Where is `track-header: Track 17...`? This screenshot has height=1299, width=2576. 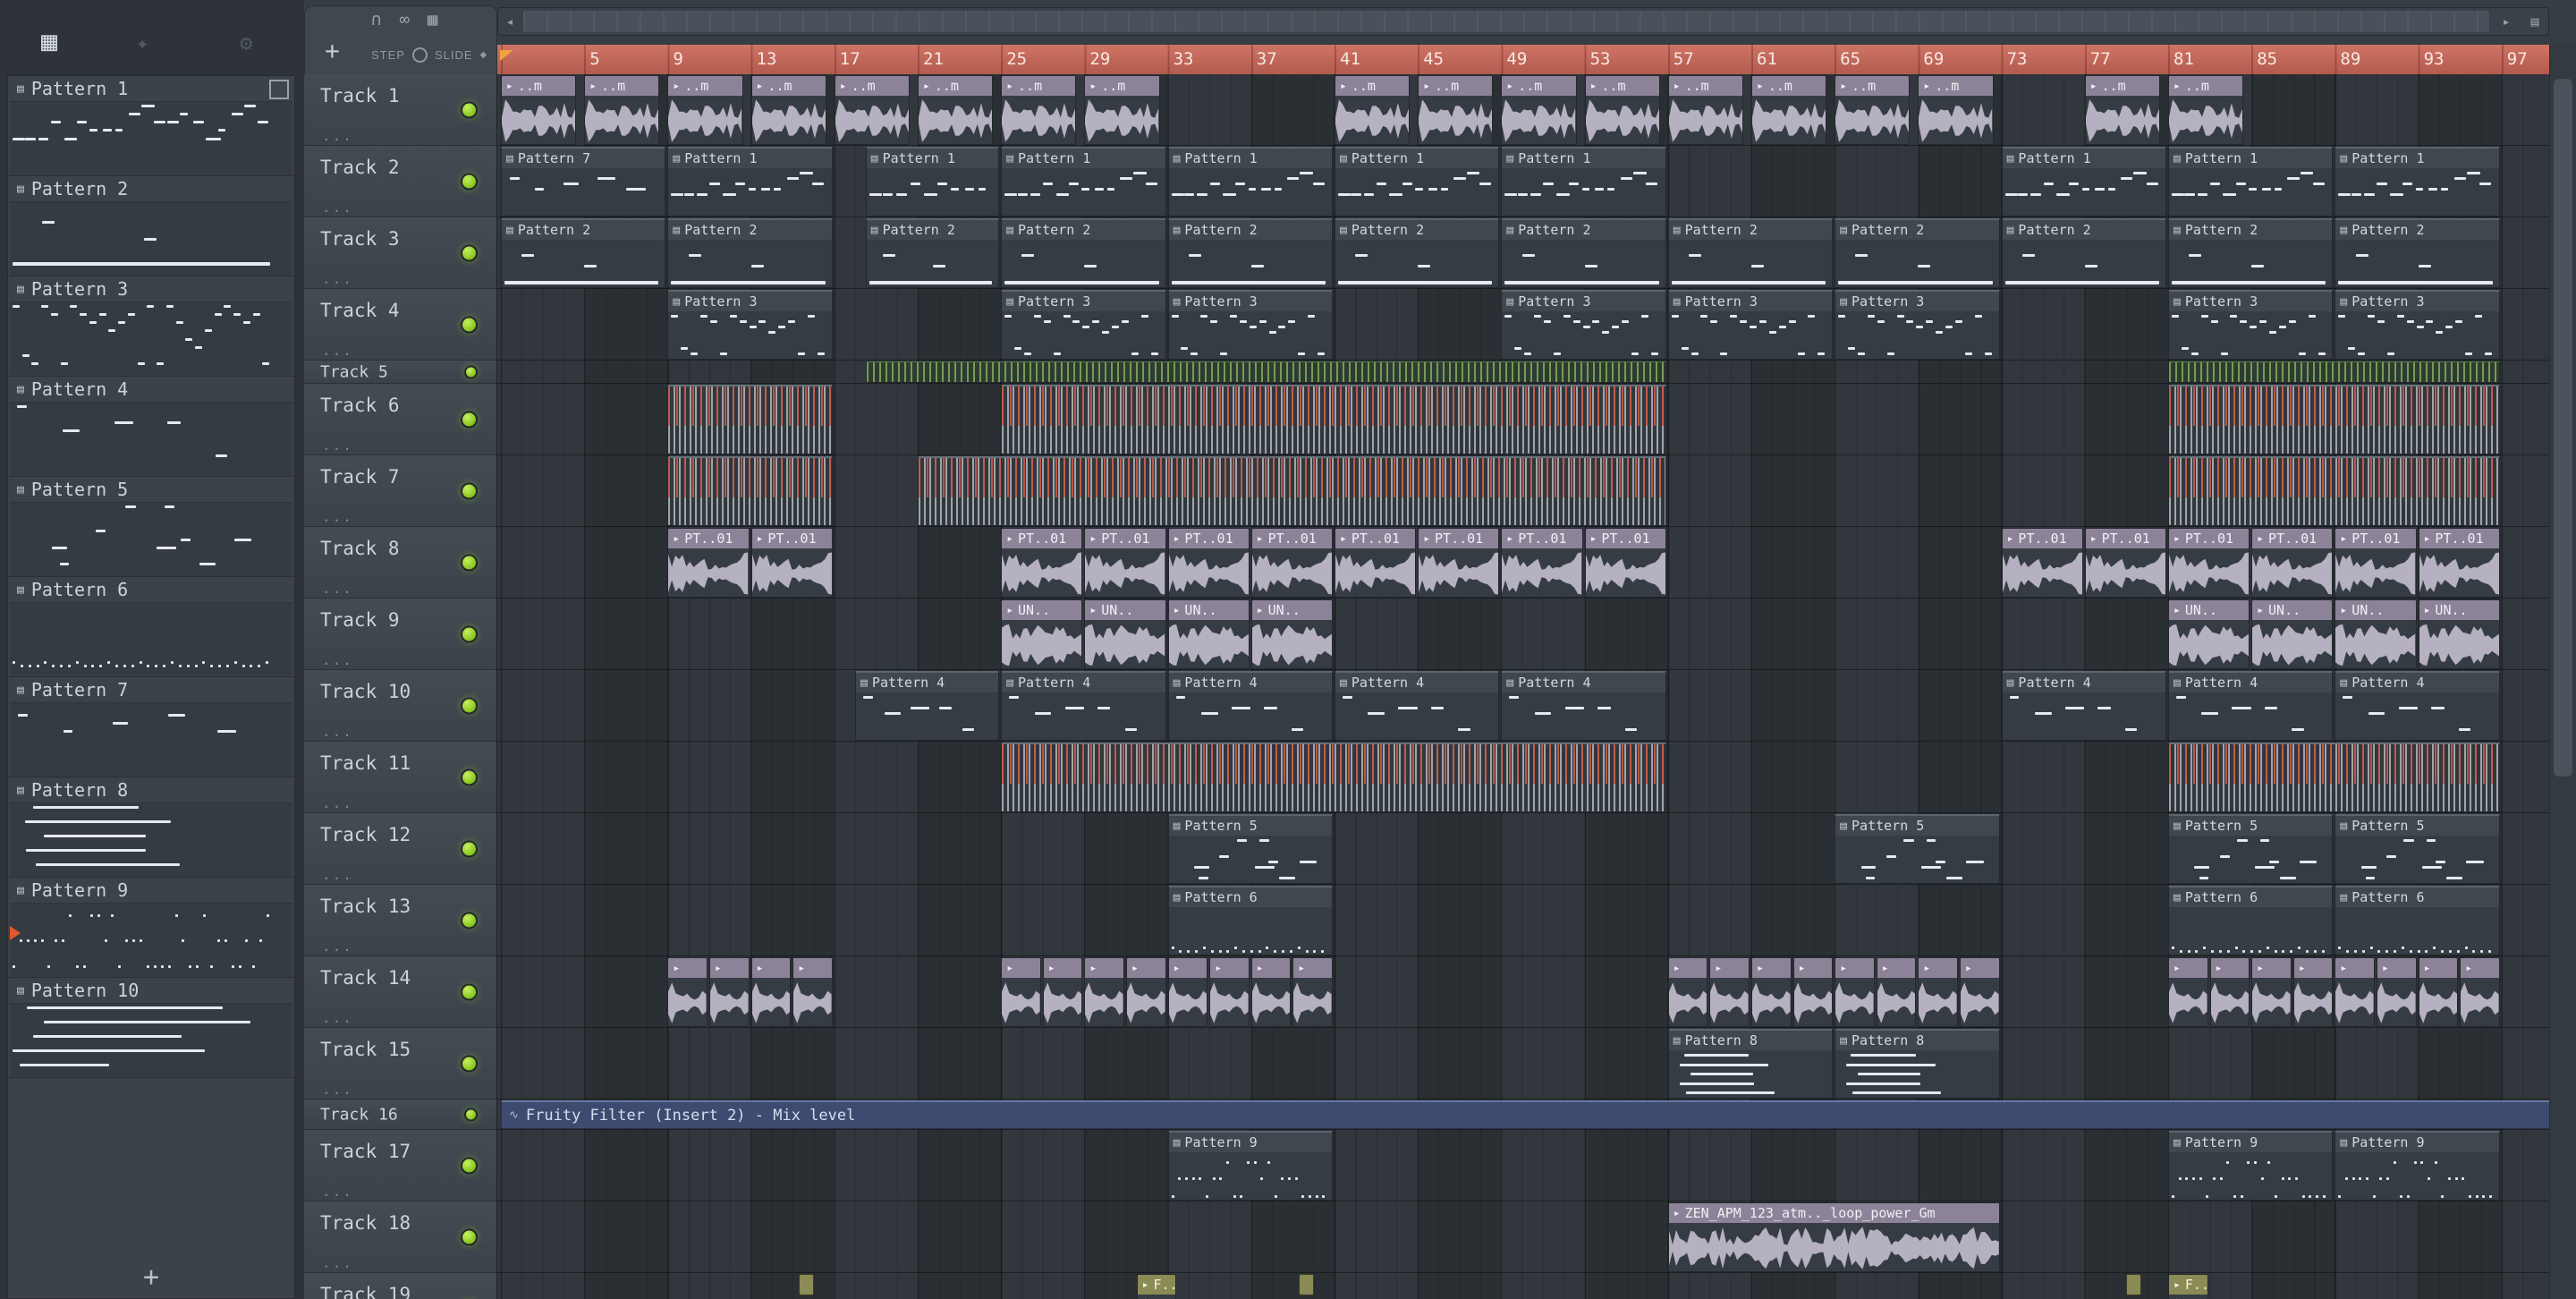
track-header: Track 17... is located at coordinates (400, 1165).